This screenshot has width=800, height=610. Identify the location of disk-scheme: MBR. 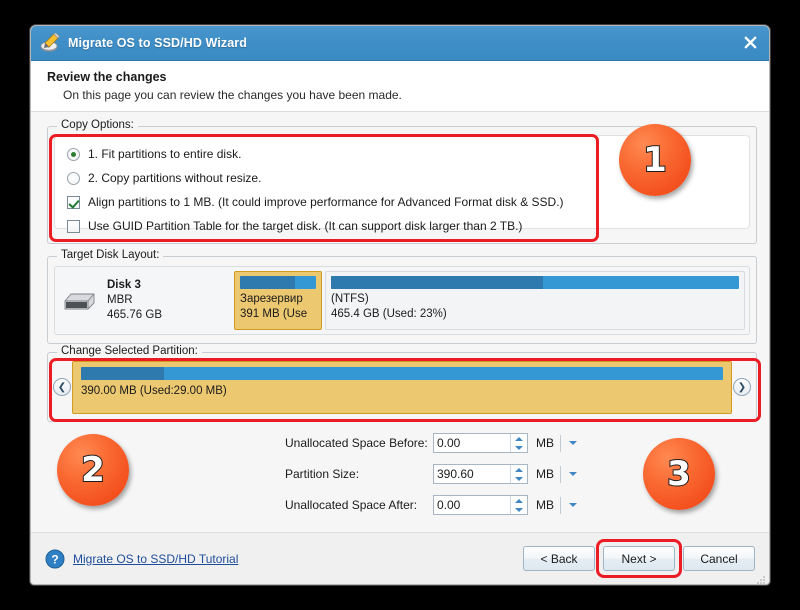
(120, 300).